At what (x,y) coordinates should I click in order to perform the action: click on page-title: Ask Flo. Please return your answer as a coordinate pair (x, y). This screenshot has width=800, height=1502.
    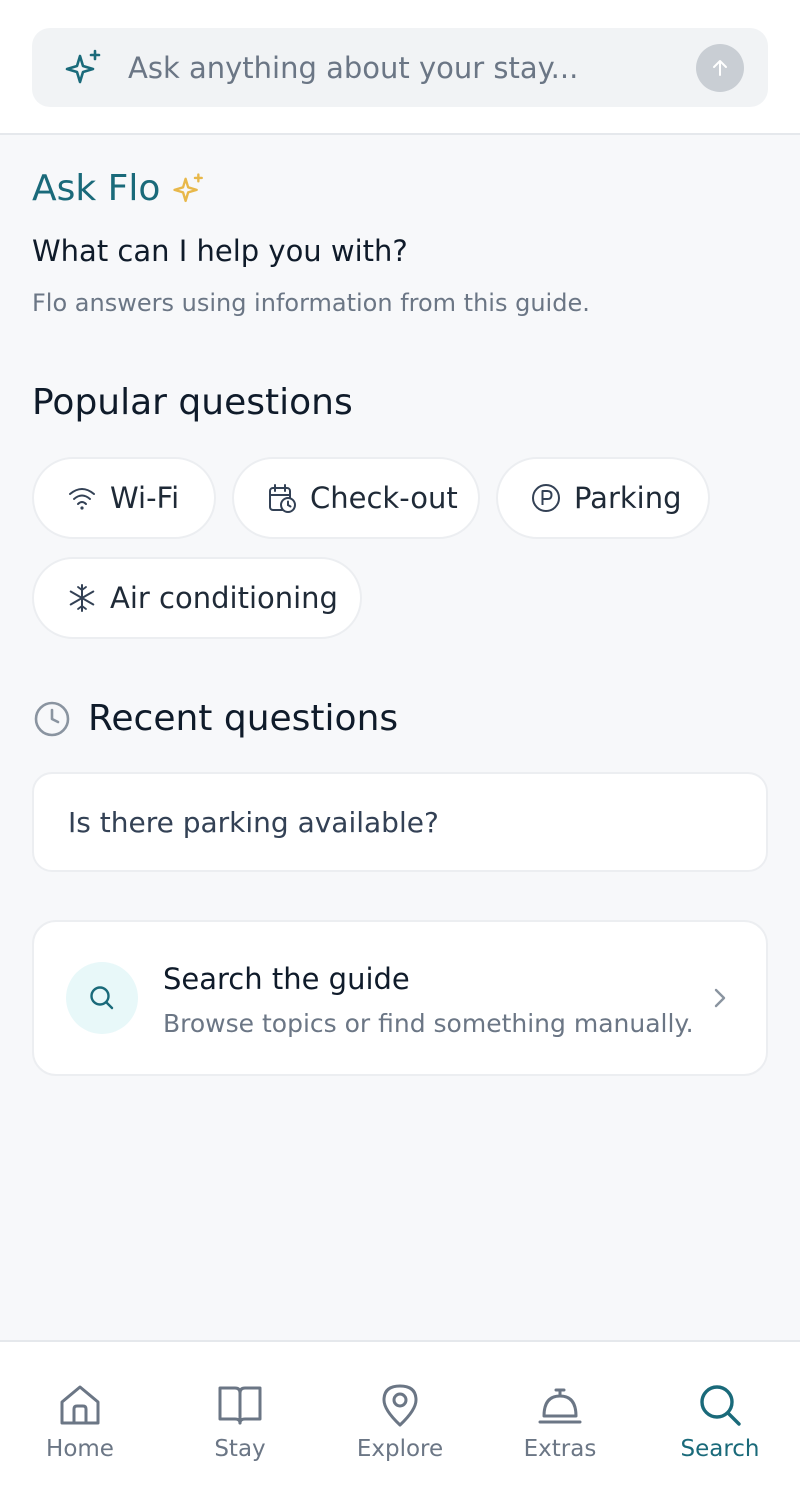
    Looking at the image, I should click on (119, 188).